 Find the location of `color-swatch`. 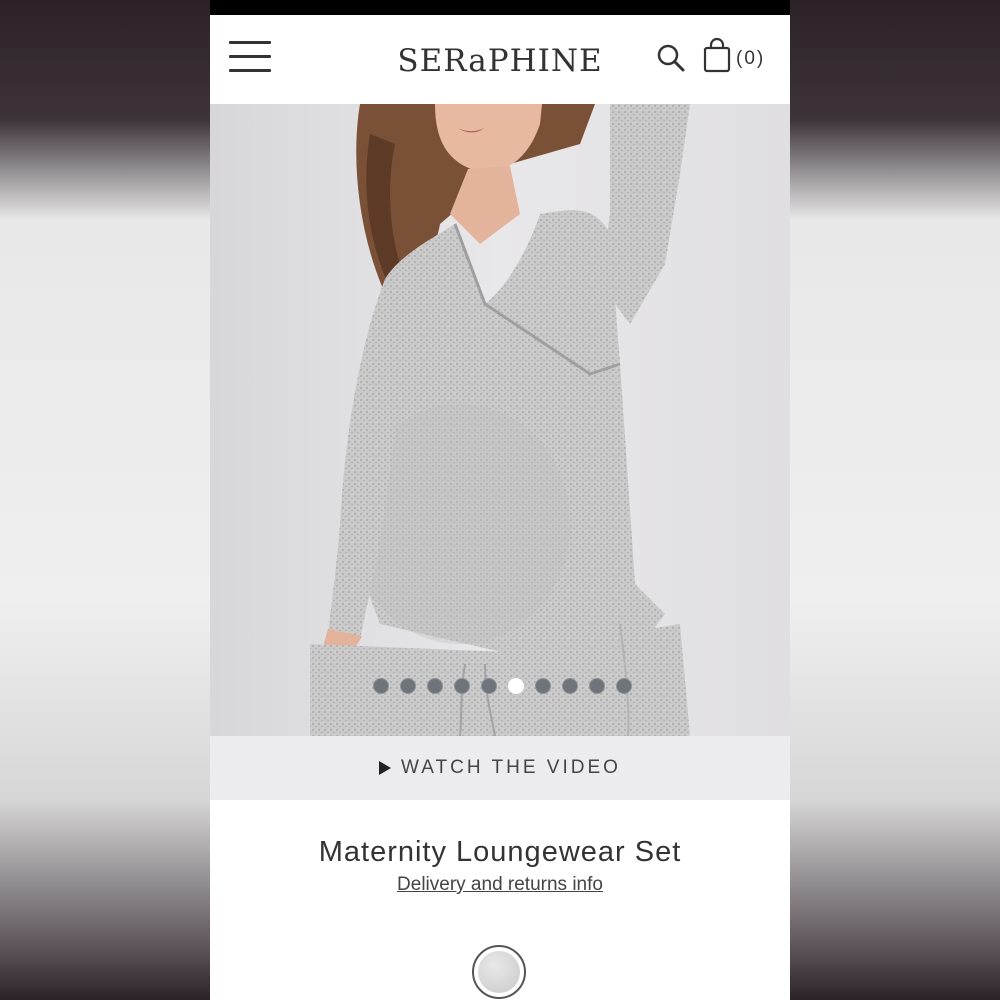

color-swatch is located at coordinates (499, 972).